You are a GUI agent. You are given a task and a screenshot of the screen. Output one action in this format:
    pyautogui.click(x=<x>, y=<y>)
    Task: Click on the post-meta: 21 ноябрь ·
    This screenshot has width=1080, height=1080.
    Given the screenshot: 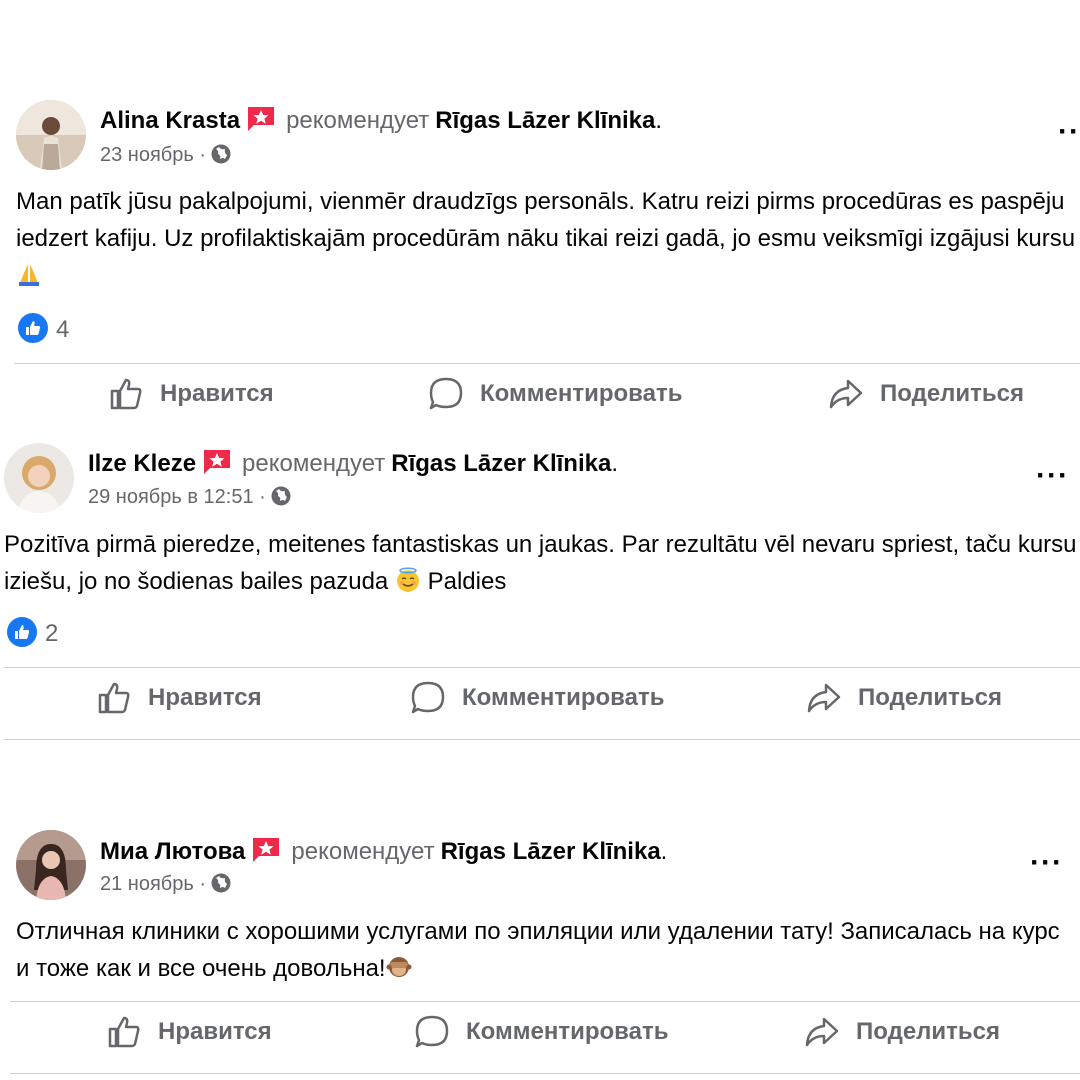 What is the action you would take?
    pyautogui.click(x=166, y=884)
    